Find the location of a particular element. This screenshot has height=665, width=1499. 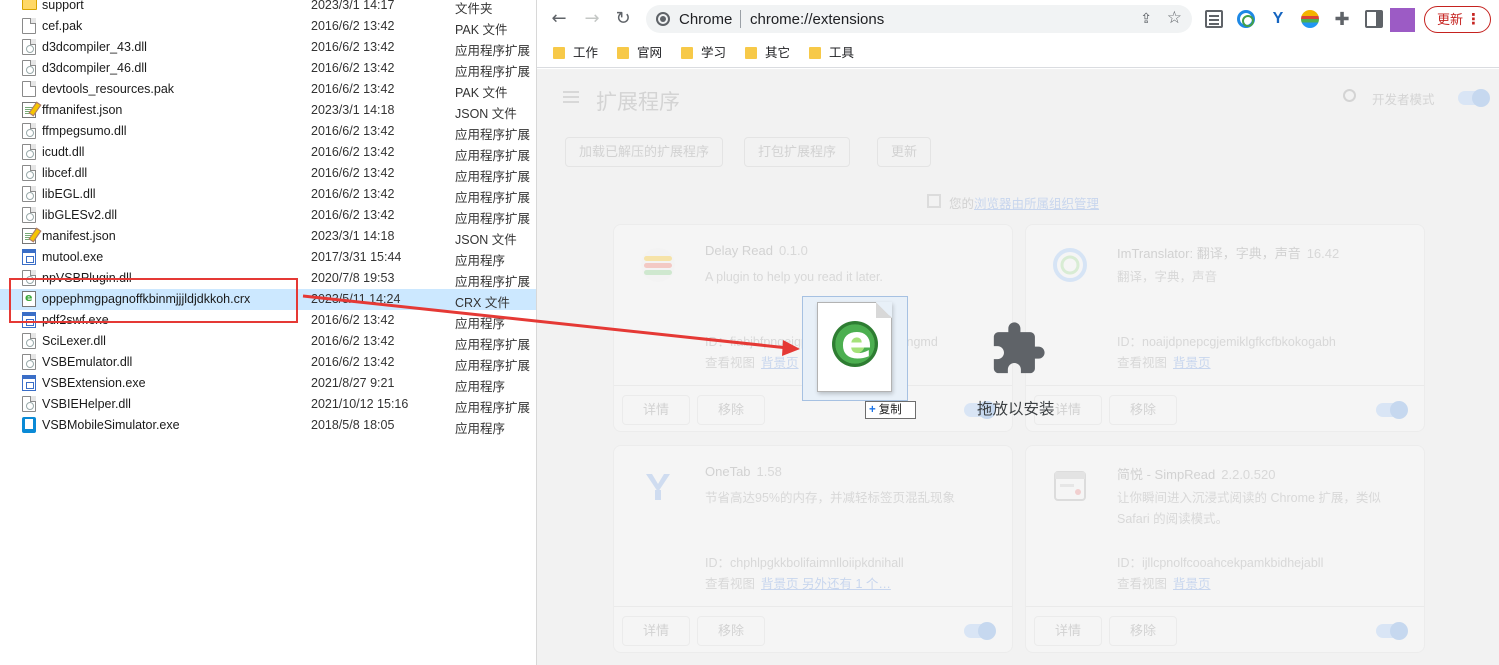

file-date: 2017/3/31 15:44 is located at coordinates (356, 257).